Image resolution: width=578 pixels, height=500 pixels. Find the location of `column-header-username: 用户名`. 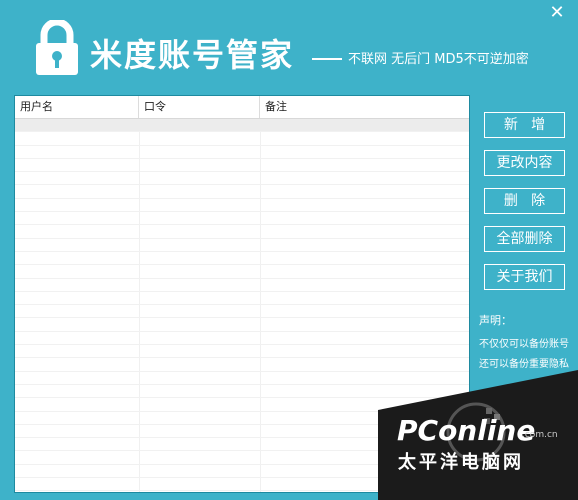

column-header-username: 用户名 is located at coordinates (77, 107).